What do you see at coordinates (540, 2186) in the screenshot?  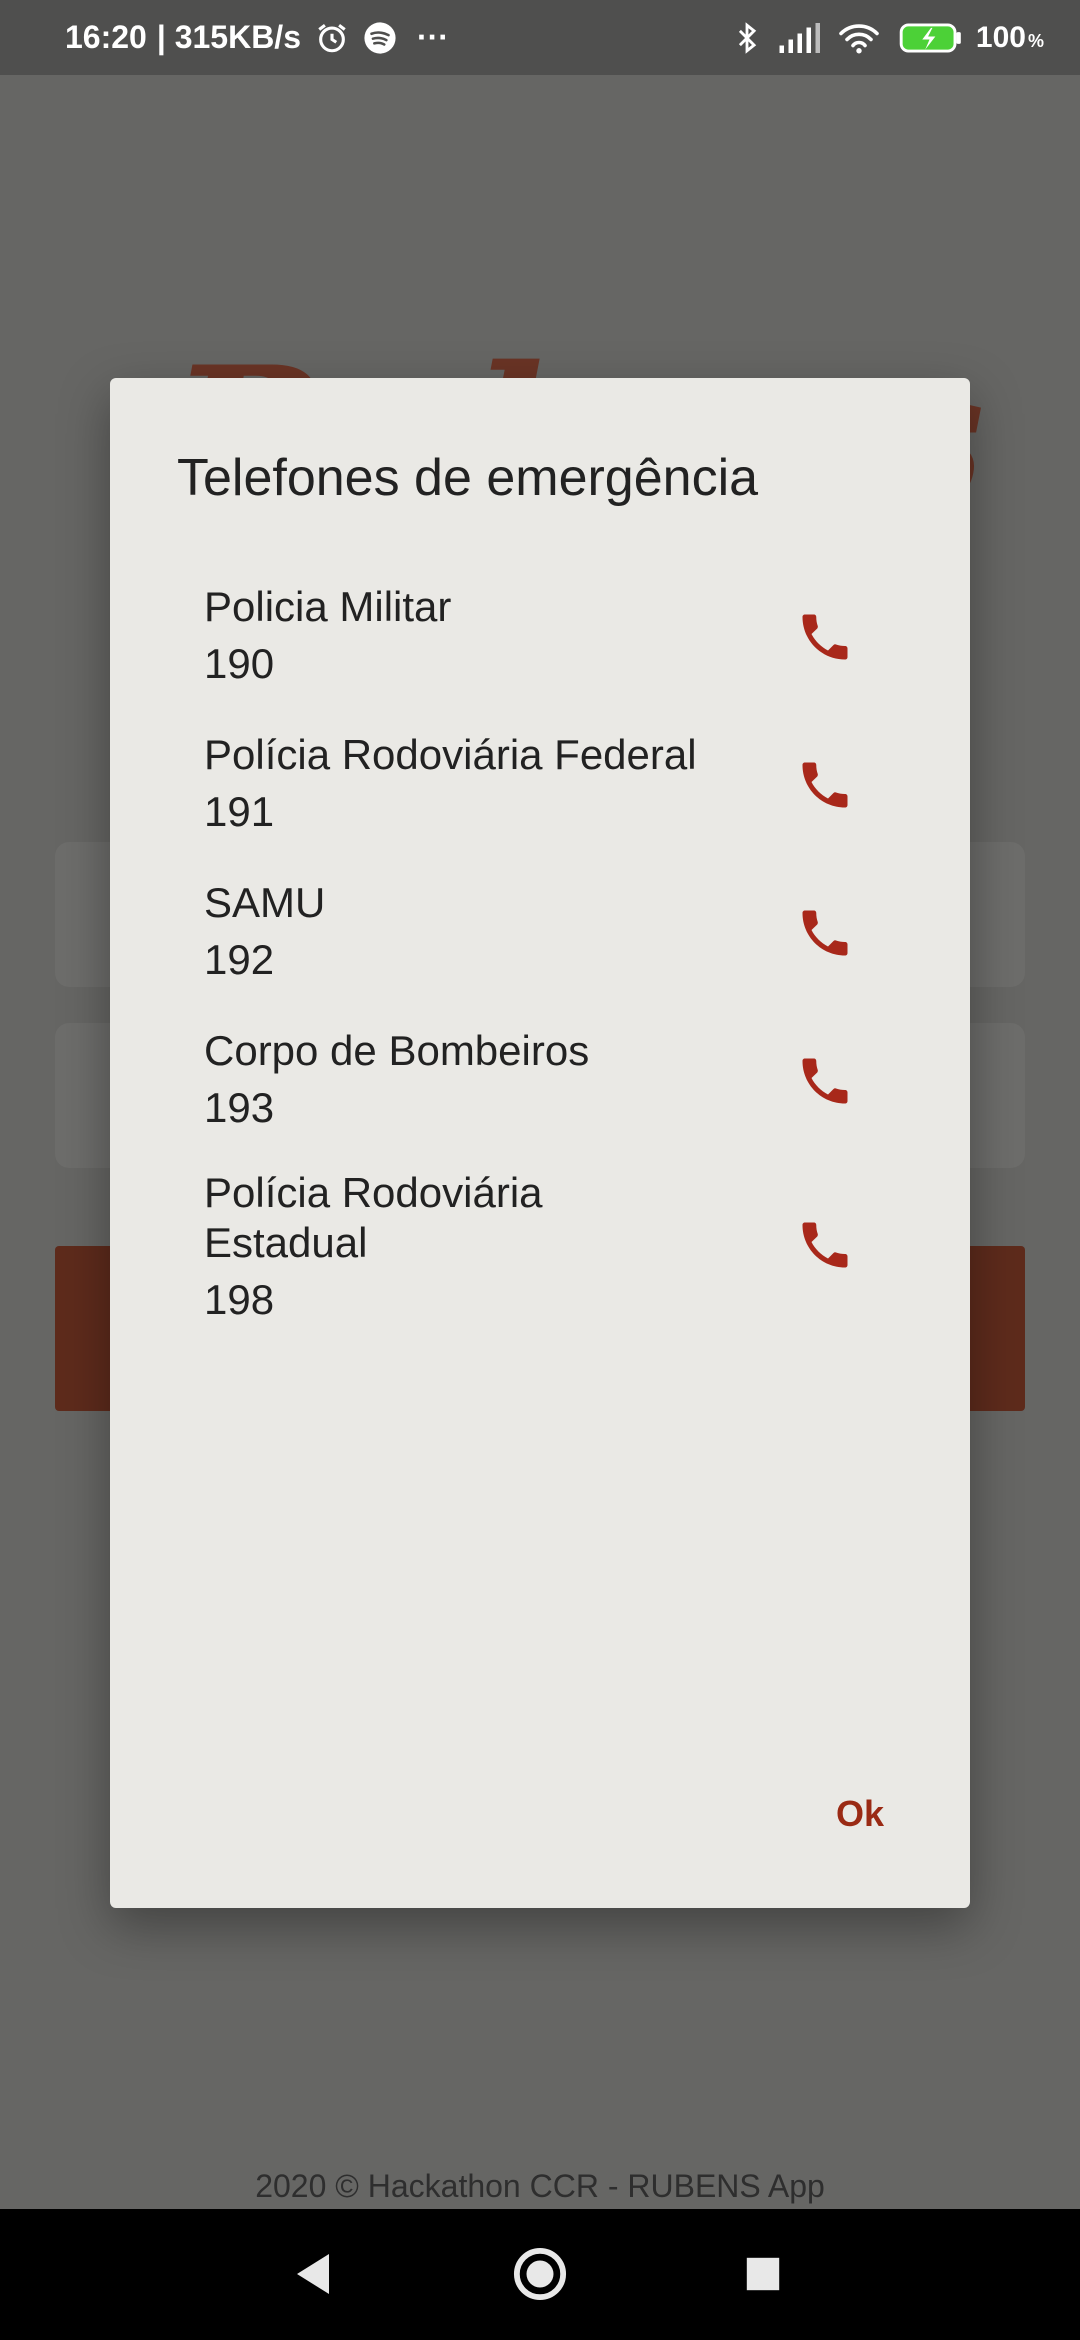 I see `footer-text: 2020 © Hackathon CCR - RUBENS App` at bounding box center [540, 2186].